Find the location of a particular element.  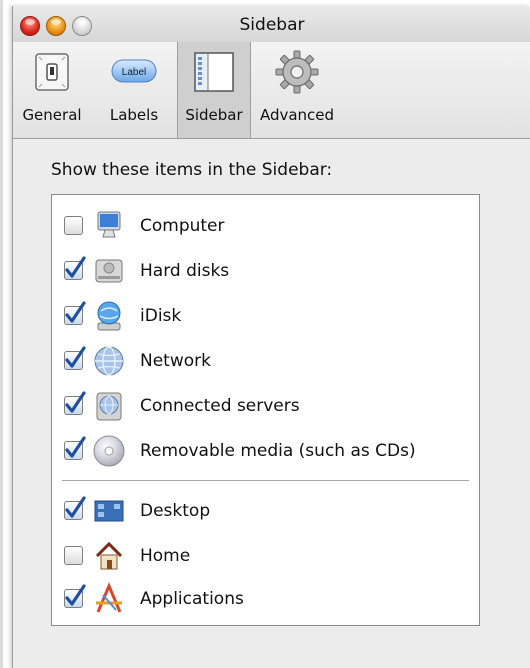

network-globe-icon is located at coordinates (109, 361).